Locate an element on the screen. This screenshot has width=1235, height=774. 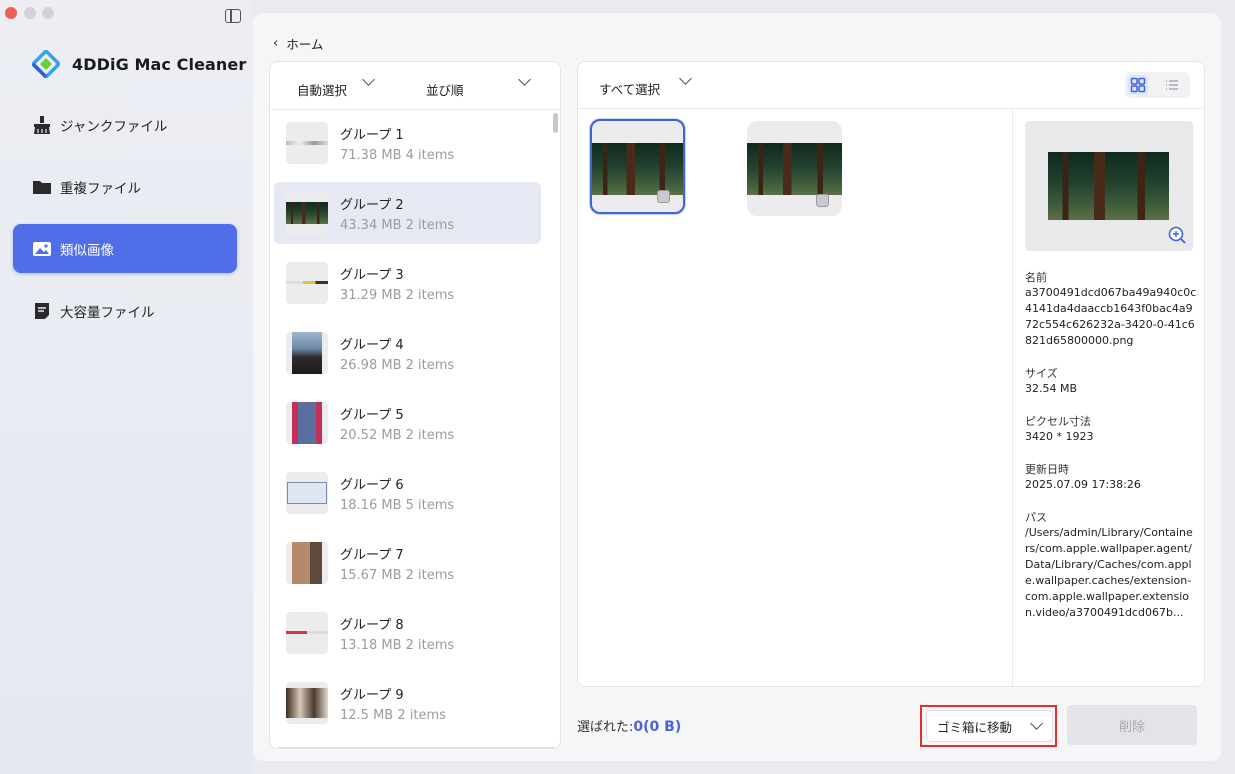
group-name: グループ 4 is located at coordinates (372, 345).